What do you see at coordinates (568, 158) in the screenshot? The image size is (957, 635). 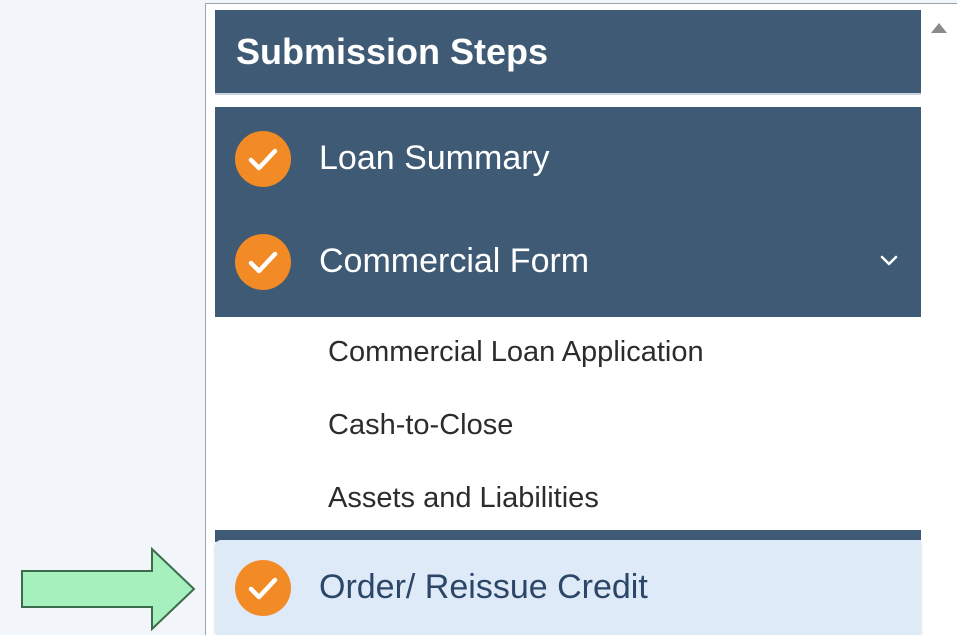 I see `step-loan-summary: Loan Summary` at bounding box center [568, 158].